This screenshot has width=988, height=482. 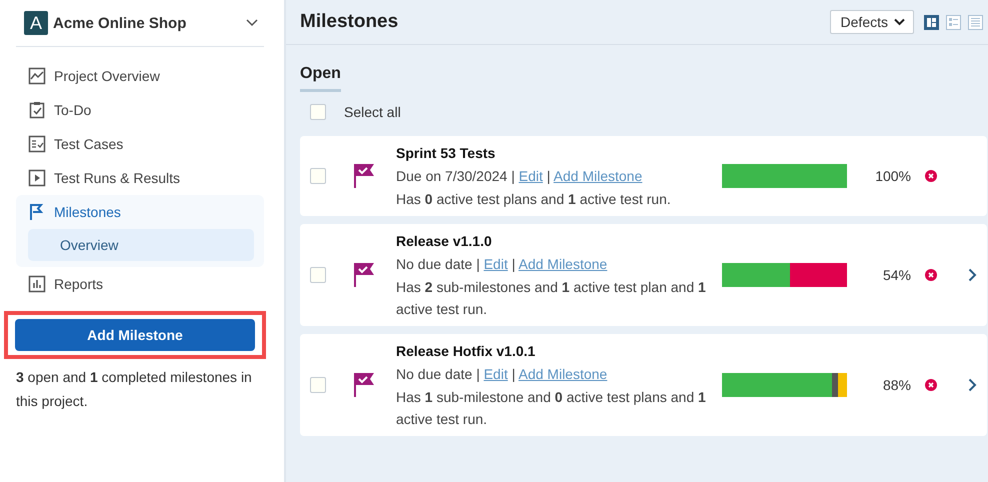 I want to click on project-logo: A, so click(x=36, y=23).